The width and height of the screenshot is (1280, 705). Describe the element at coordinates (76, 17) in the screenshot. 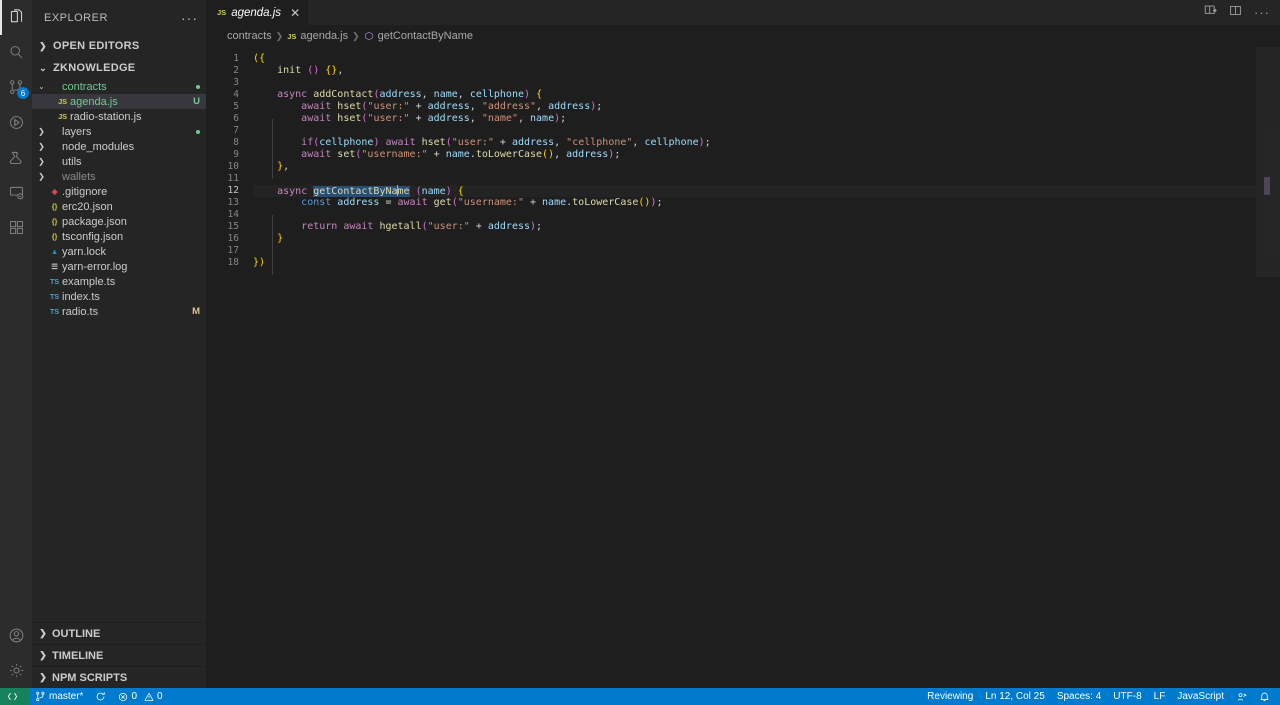

I see `sidebar-title: EXPLORER` at that location.